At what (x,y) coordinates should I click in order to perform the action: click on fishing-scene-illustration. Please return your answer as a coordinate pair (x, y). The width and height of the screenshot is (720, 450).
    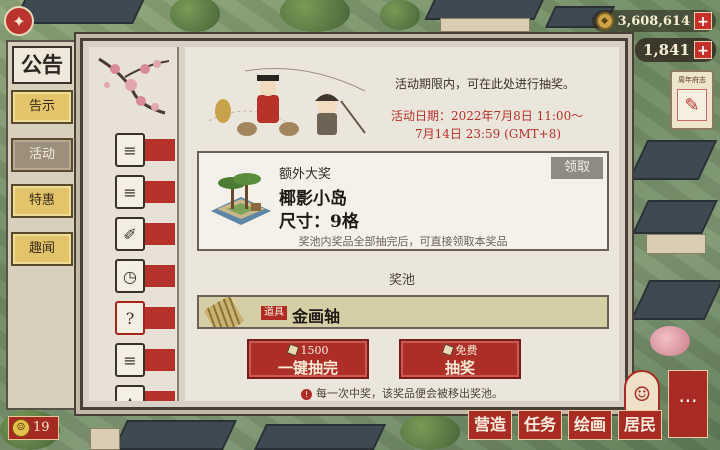
    Looking at the image, I should click on (287, 102).